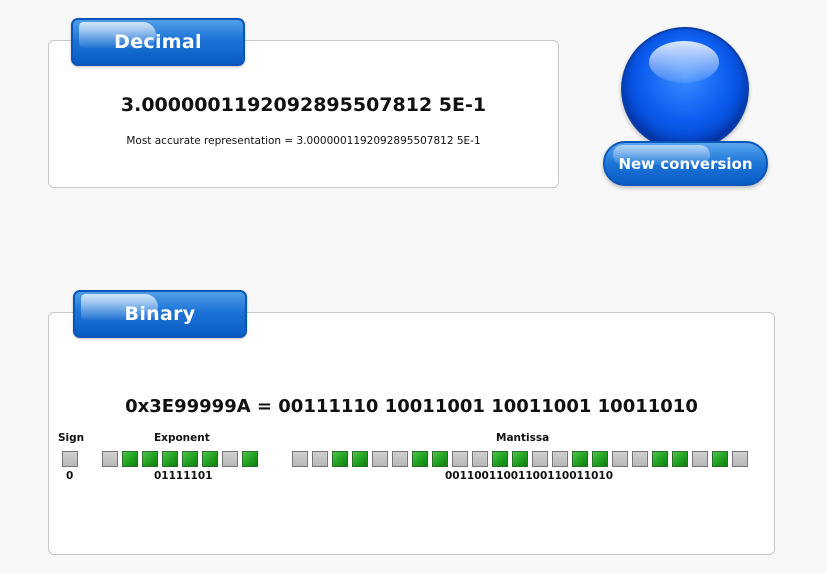  Describe the element at coordinates (182, 438) in the screenshot. I see `exponent-label: Exponent` at that location.